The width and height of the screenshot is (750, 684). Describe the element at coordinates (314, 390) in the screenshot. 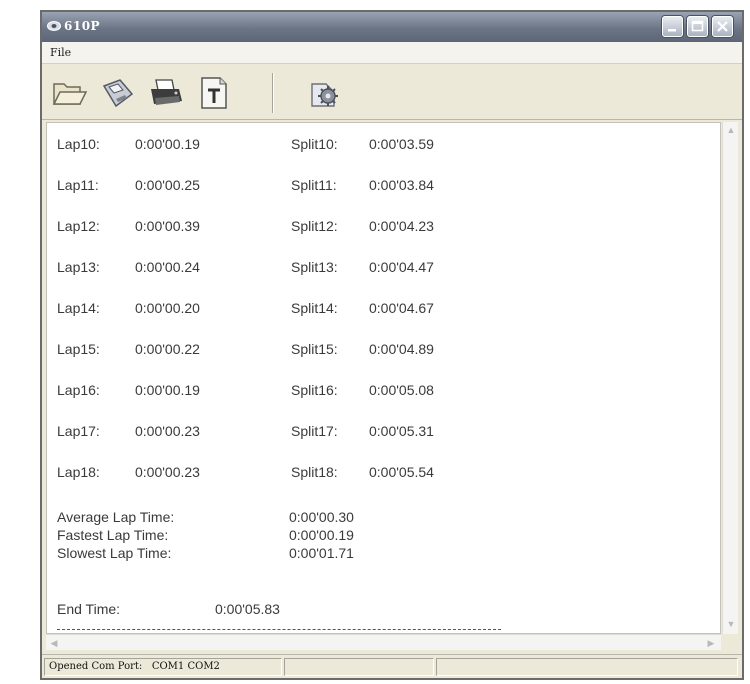

I see `split-label: Split16:` at that location.